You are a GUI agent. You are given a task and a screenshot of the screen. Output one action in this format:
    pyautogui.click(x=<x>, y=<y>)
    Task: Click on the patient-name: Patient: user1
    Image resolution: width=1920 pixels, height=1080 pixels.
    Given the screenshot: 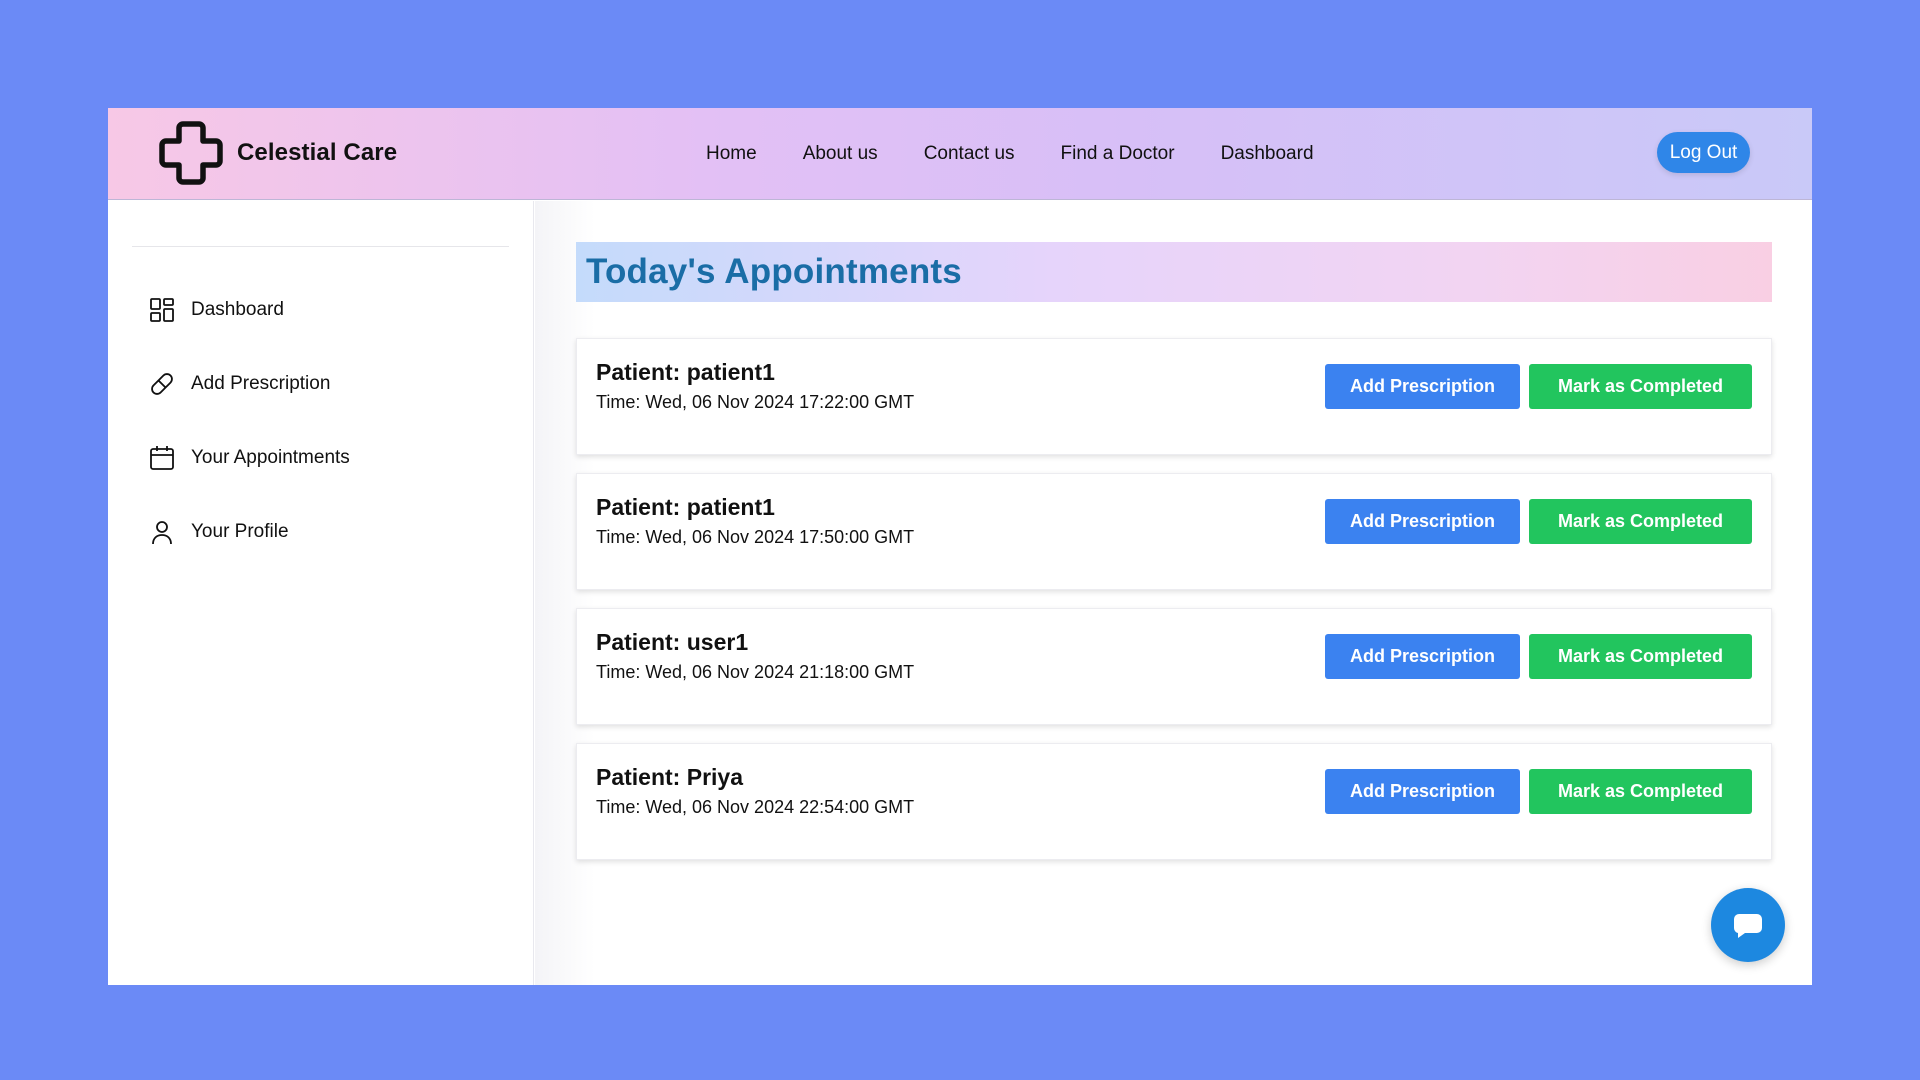 What is the action you would take?
    pyautogui.click(x=672, y=642)
    